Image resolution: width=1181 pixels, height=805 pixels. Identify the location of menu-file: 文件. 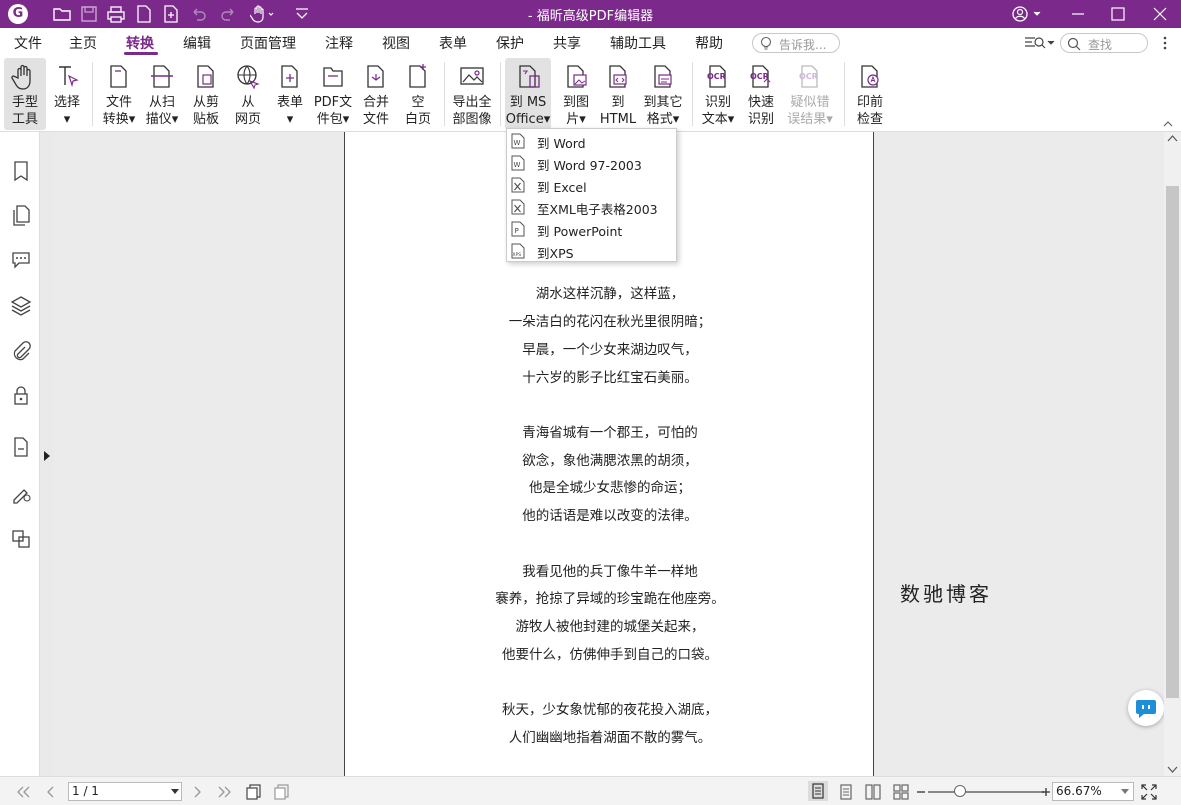
(28, 43).